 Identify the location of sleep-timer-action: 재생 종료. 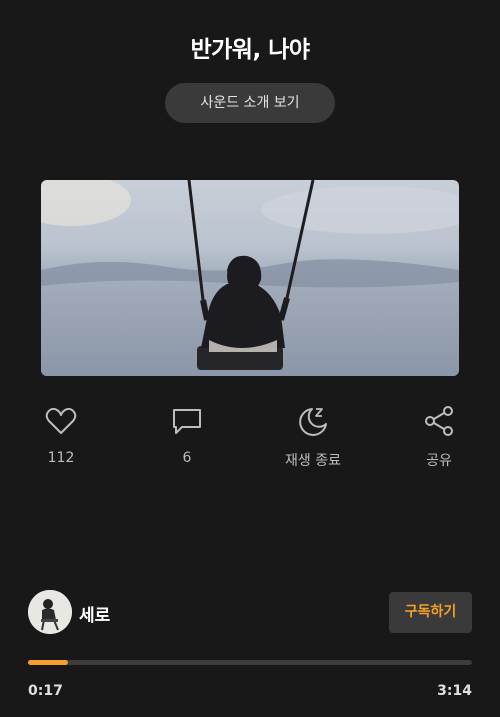
(313, 435).